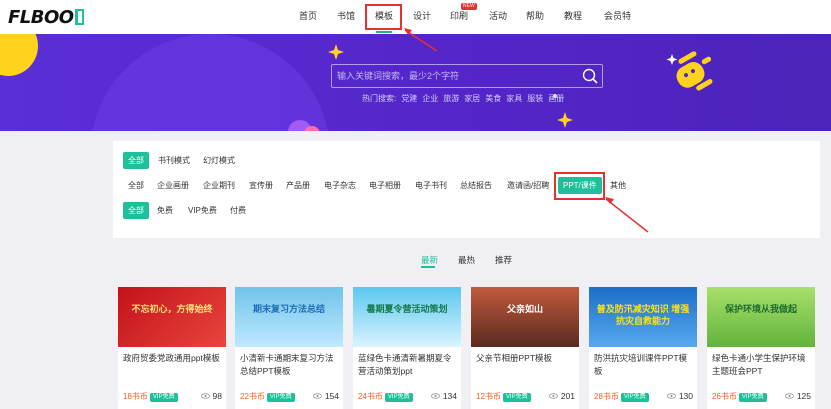  I want to click on template-title: 父亲节相册PPT模板, so click(526, 358).